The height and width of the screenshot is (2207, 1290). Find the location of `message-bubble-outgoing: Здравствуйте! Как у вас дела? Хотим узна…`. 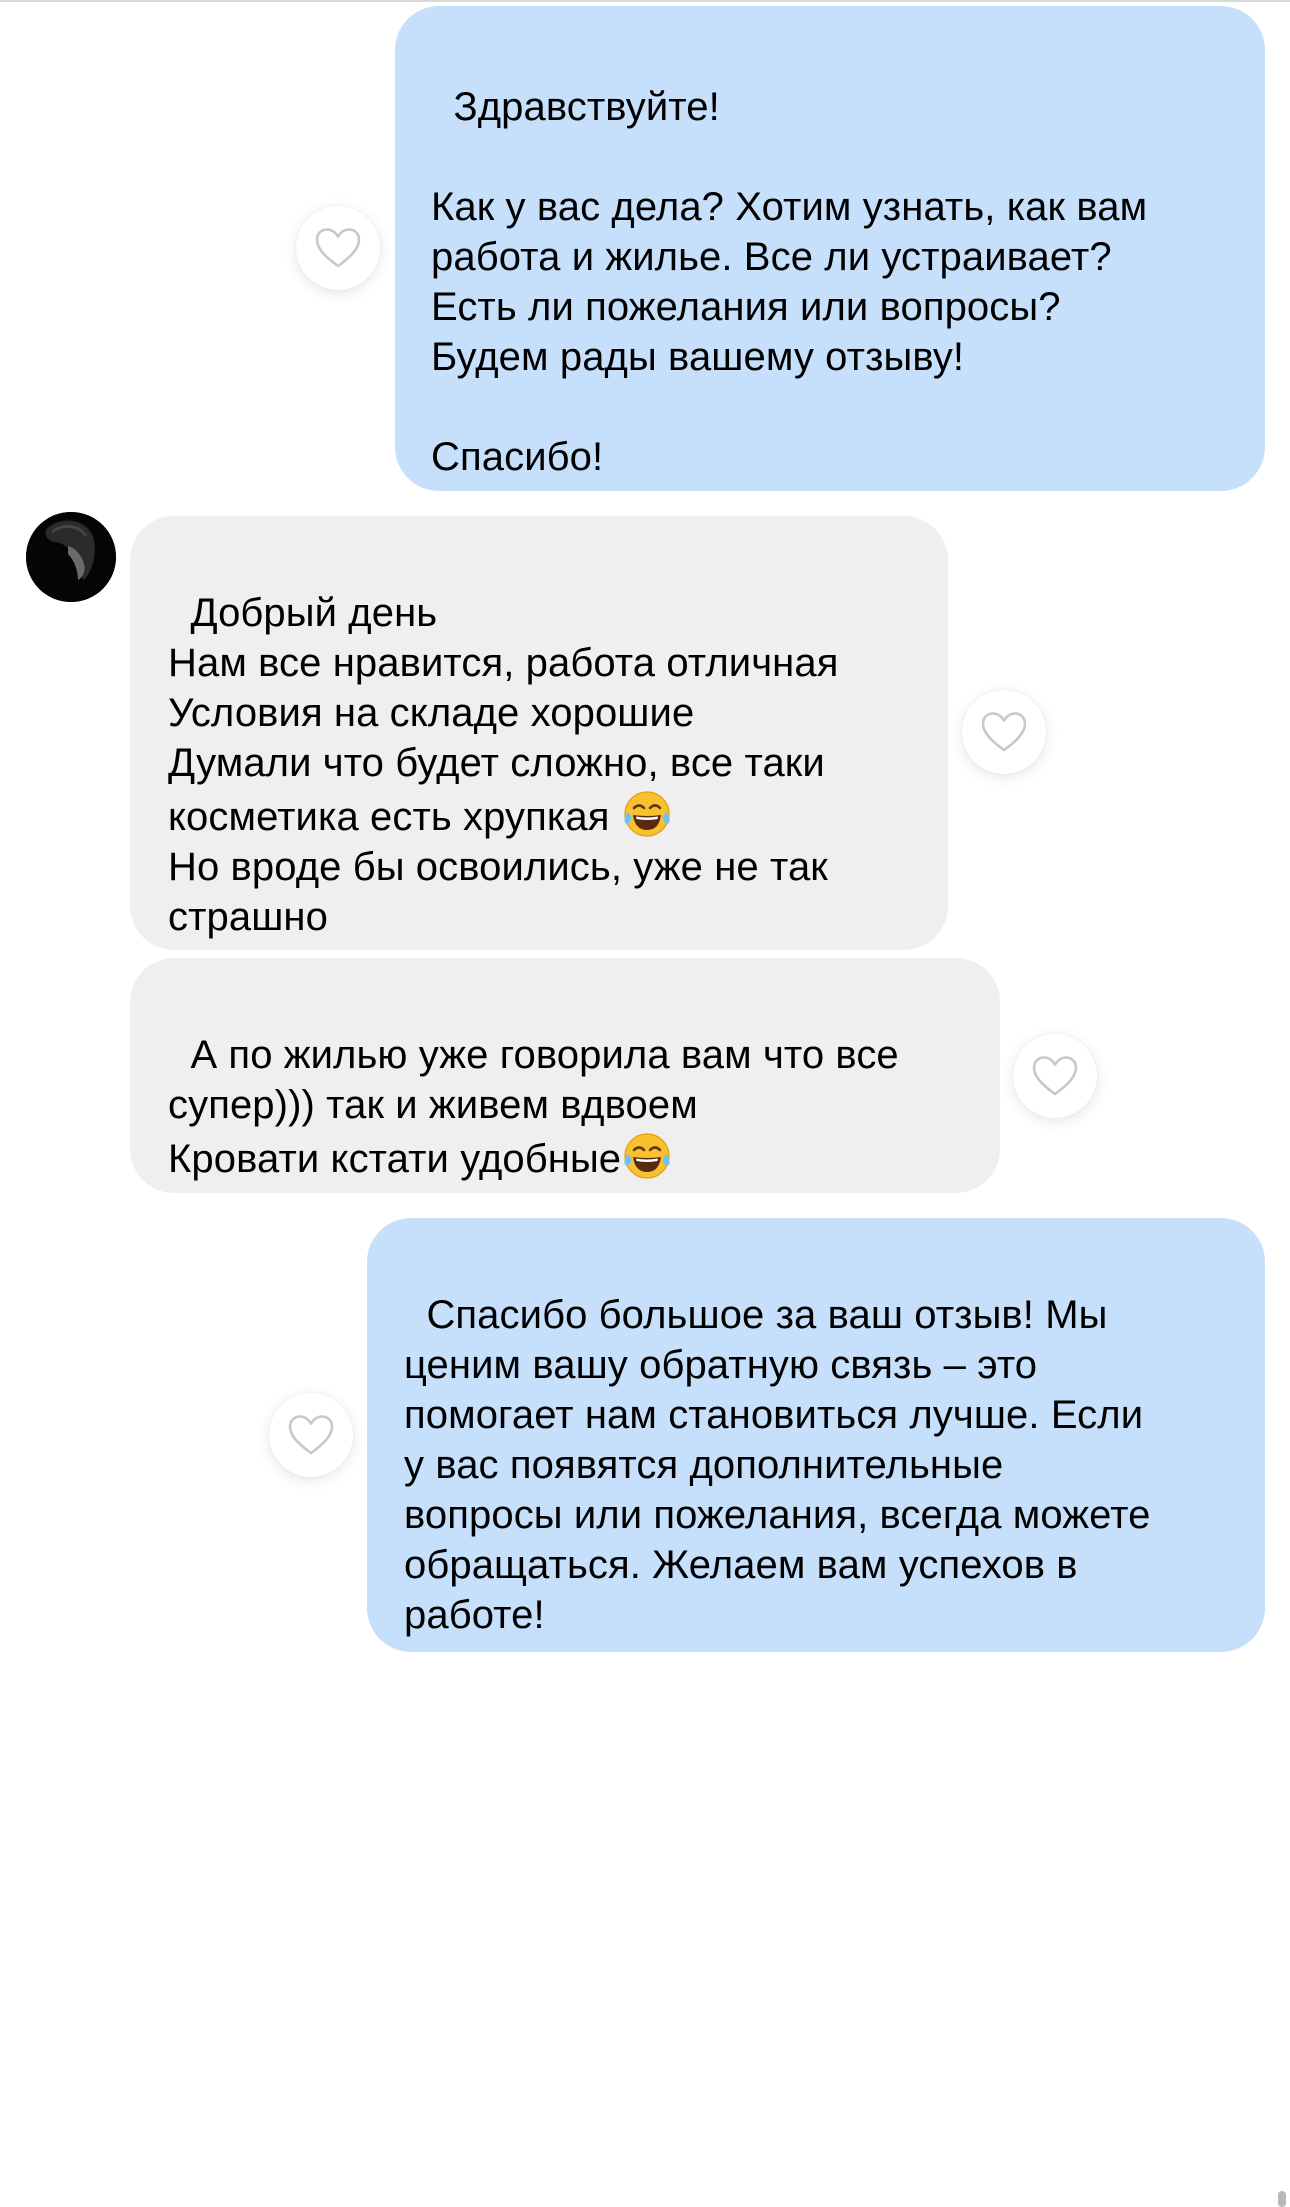

message-bubble-outgoing: Здравствуйте! Как у вас дела? Хотим узна… is located at coordinates (830, 248).